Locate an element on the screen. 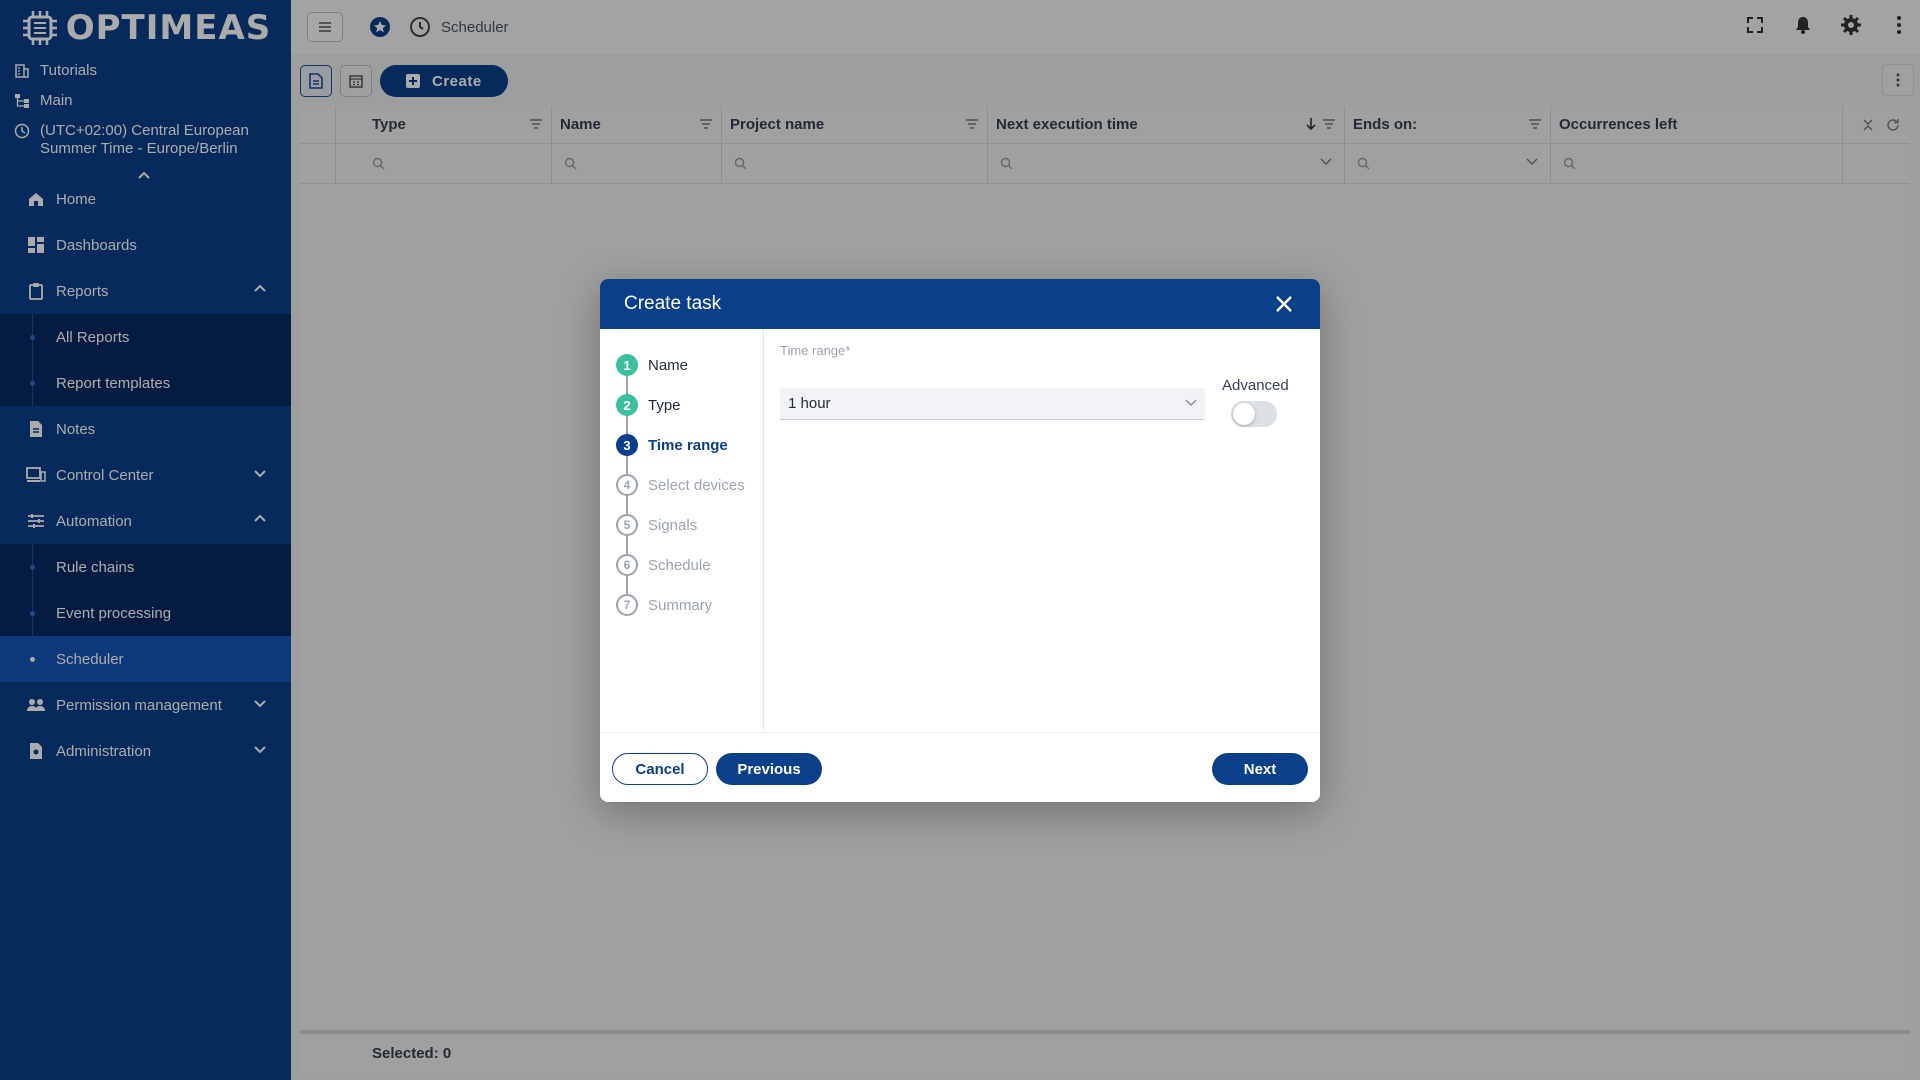  step-select-devices: 4 Select devices is located at coordinates (689, 485).